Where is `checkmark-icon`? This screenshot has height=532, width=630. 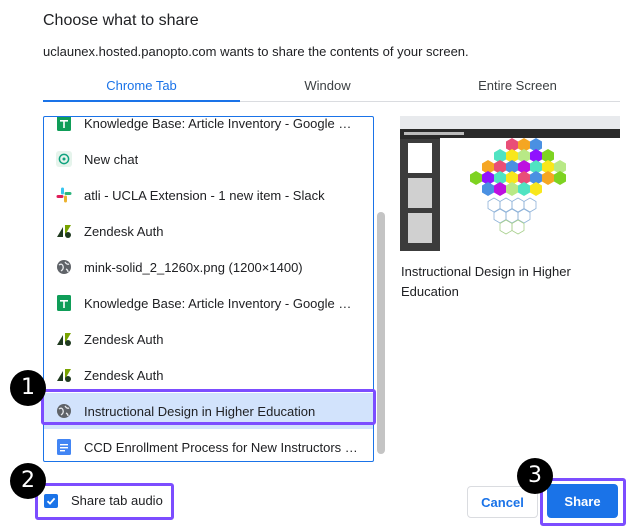
checkmark-icon is located at coordinates (51, 501).